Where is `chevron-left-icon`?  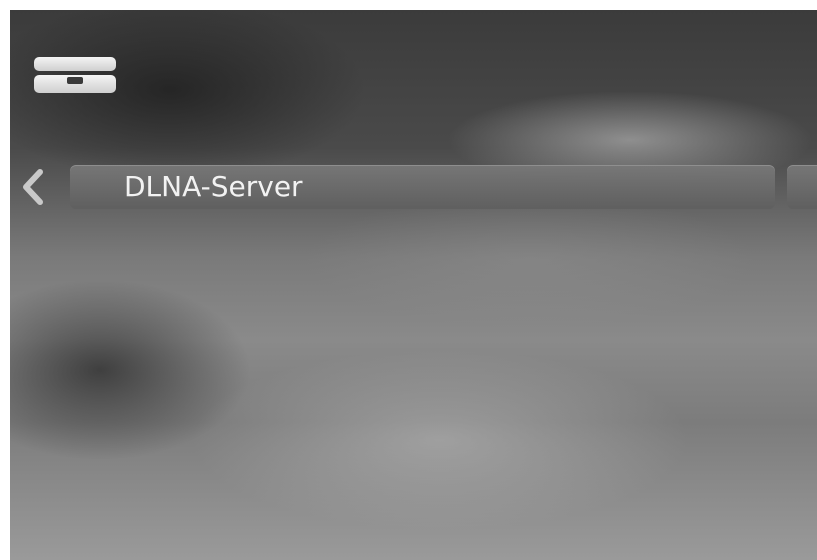 chevron-left-icon is located at coordinates (33, 187).